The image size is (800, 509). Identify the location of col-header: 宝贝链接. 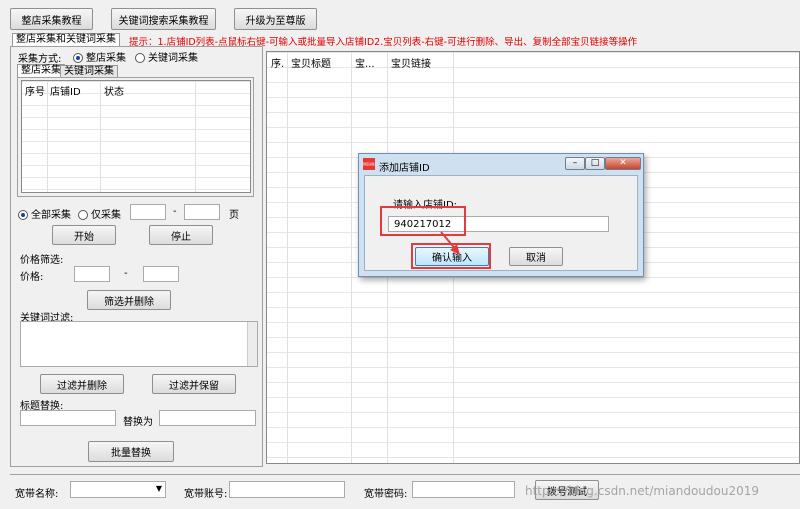
(411, 64).